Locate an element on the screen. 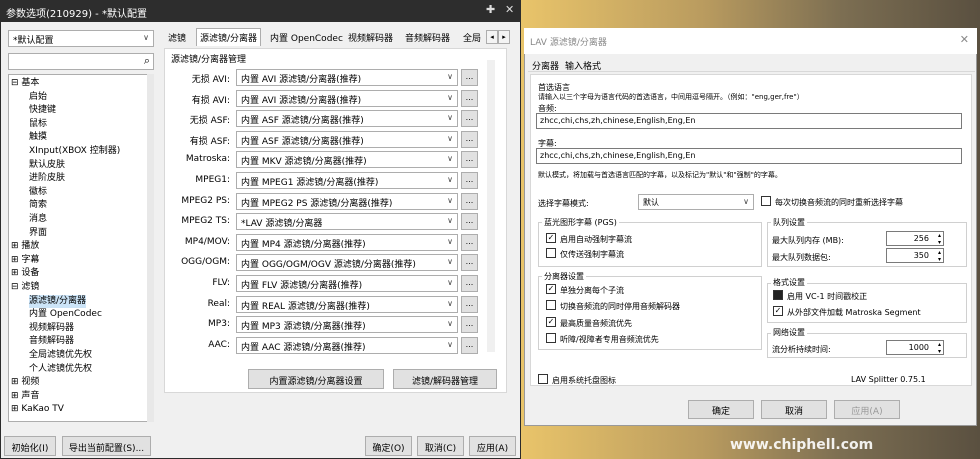 The width and height of the screenshot is (980, 459). subtitle-lang-field: zhcc,chi,chs,zh,chinese,English,Eng,En is located at coordinates (749, 156).